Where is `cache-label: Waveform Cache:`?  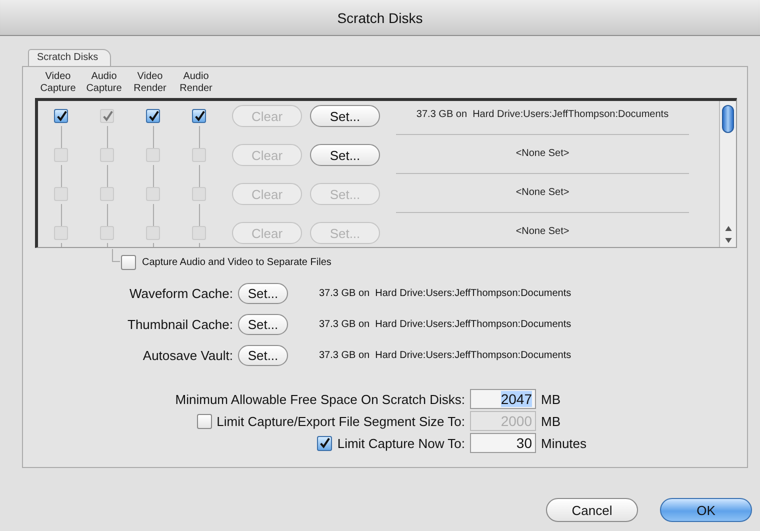
cache-label: Waveform Cache: is located at coordinates (180, 293).